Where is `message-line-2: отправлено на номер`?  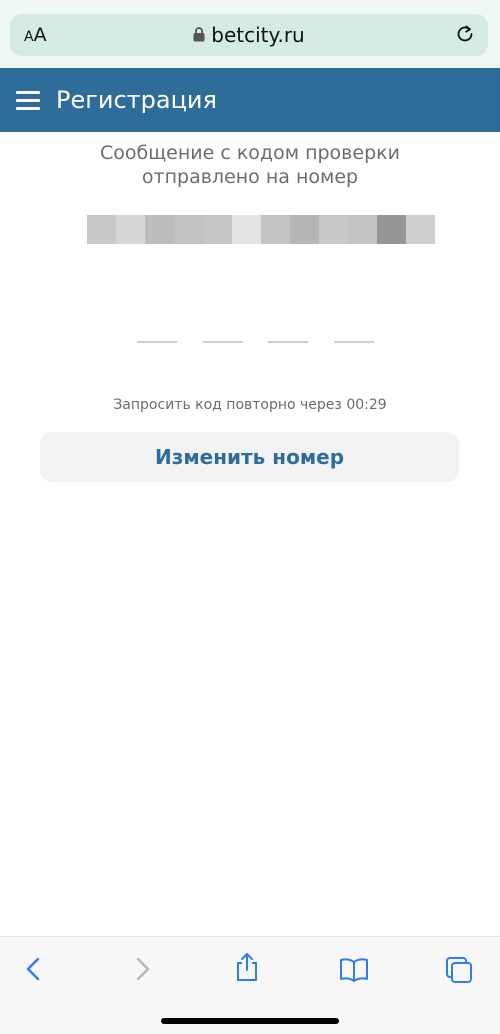
message-line-2: отправлено на номер is located at coordinates (250, 177).